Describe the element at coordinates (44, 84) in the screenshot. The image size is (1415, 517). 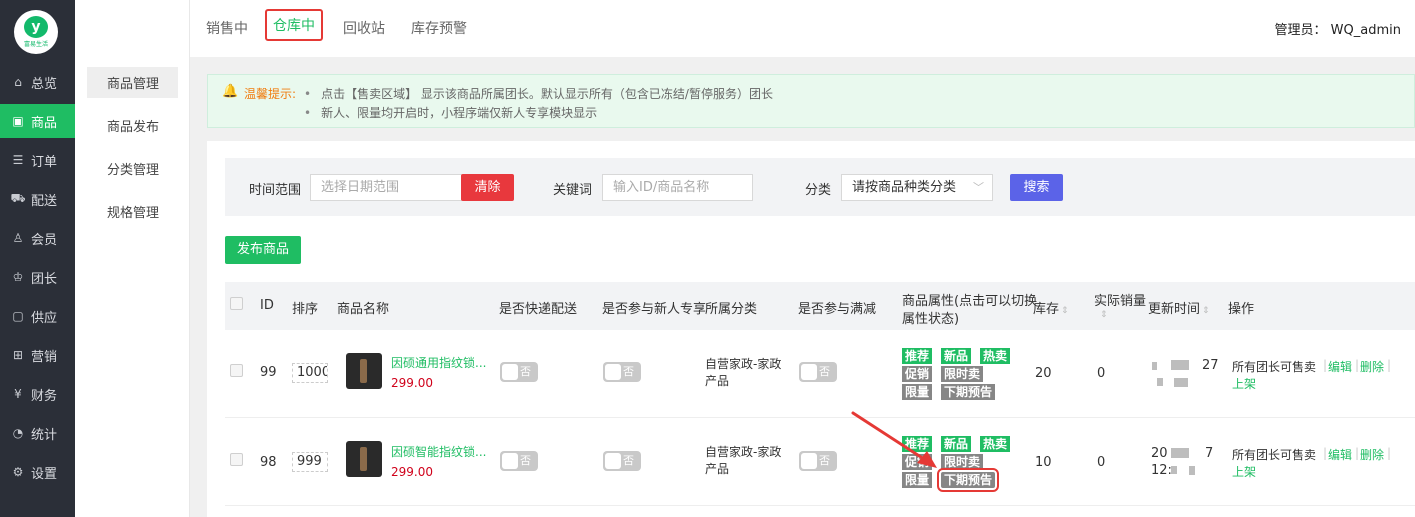
I see `nav-label: 总览` at that location.